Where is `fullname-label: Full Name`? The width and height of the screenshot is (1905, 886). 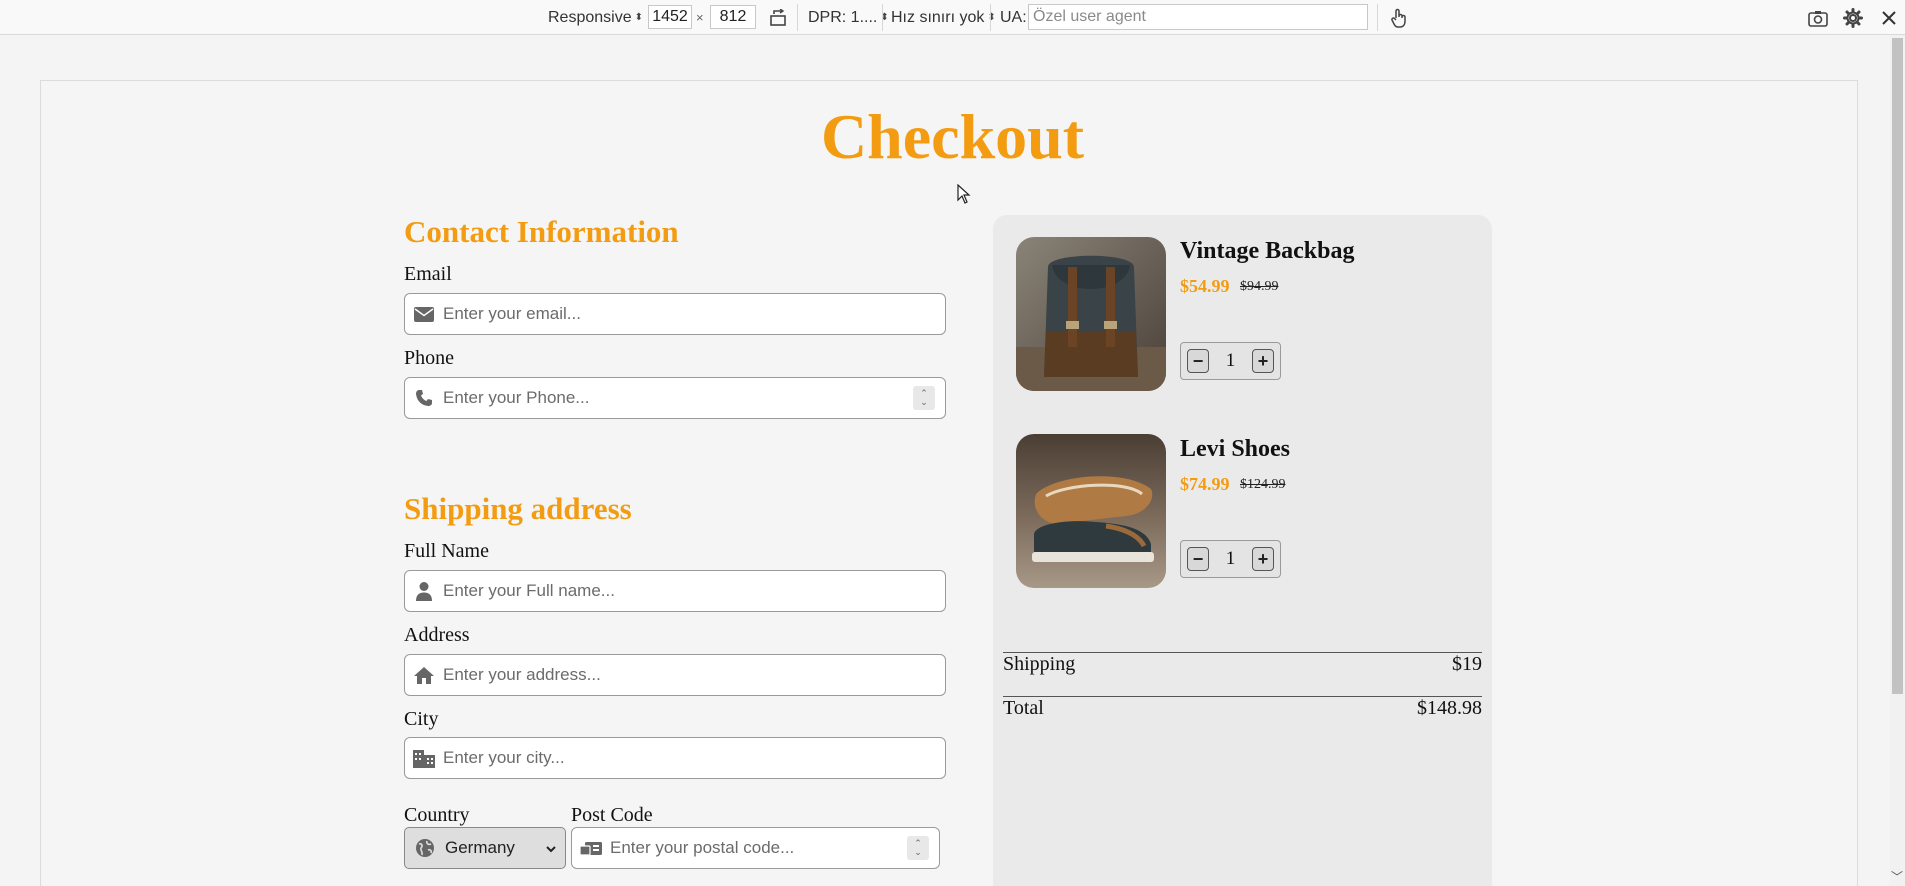 fullname-label: Full Name is located at coordinates (446, 551).